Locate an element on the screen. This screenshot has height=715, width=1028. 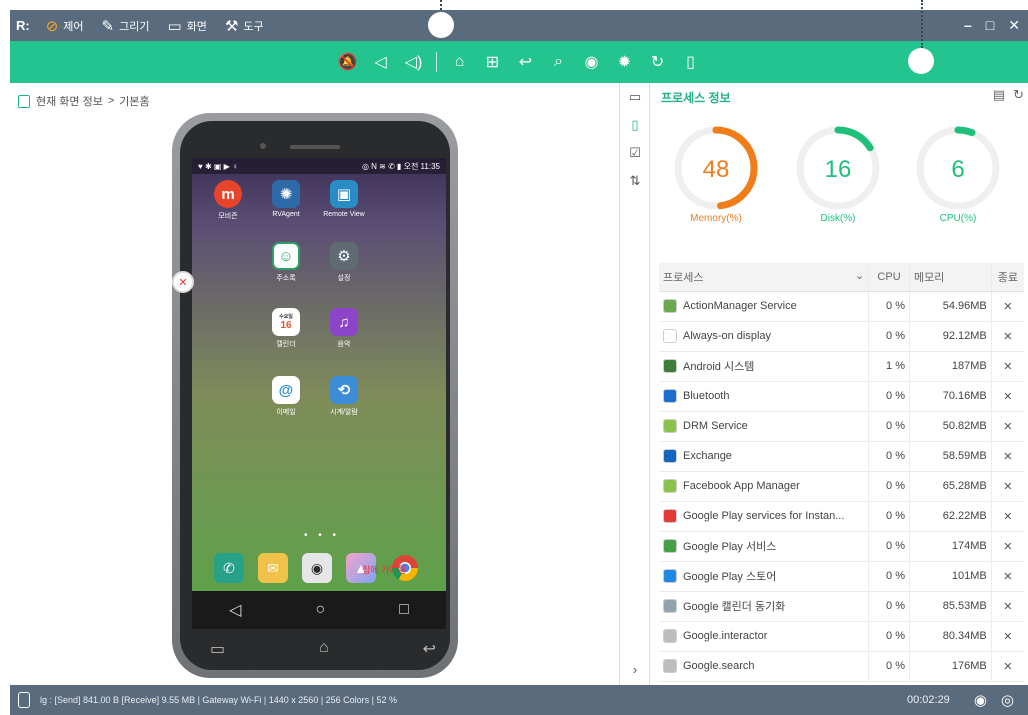
breadcrumb: 현재 화면 정보 > 기본홈 is located at coordinates (84, 101).